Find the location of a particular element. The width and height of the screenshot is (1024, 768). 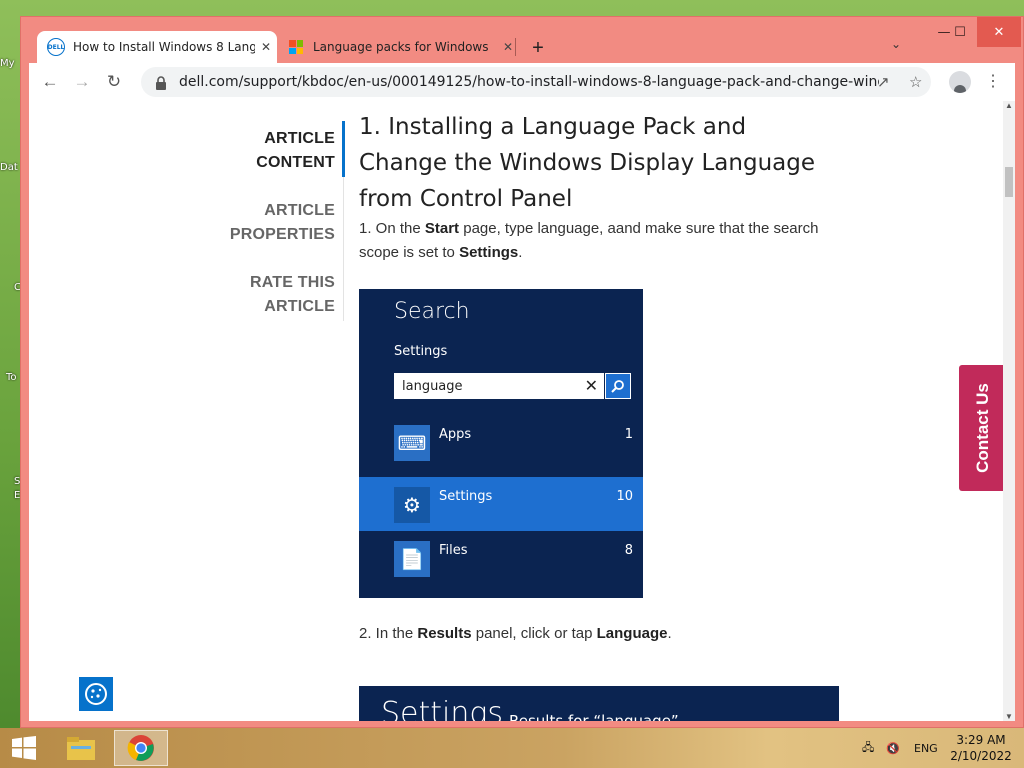

share-icon: ↗ is located at coordinates (883, 82).